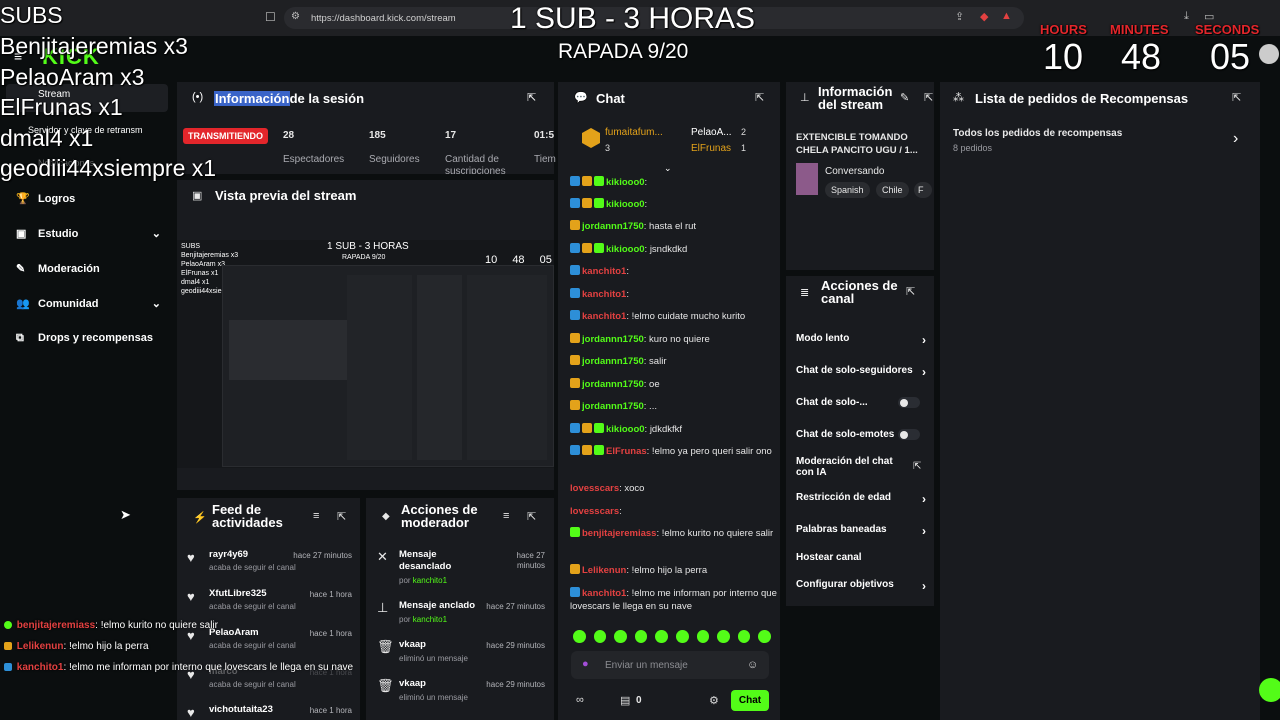  What do you see at coordinates (861, 499) in the screenshot?
I see `action-age-restriction: Restricción de edad ›` at bounding box center [861, 499].